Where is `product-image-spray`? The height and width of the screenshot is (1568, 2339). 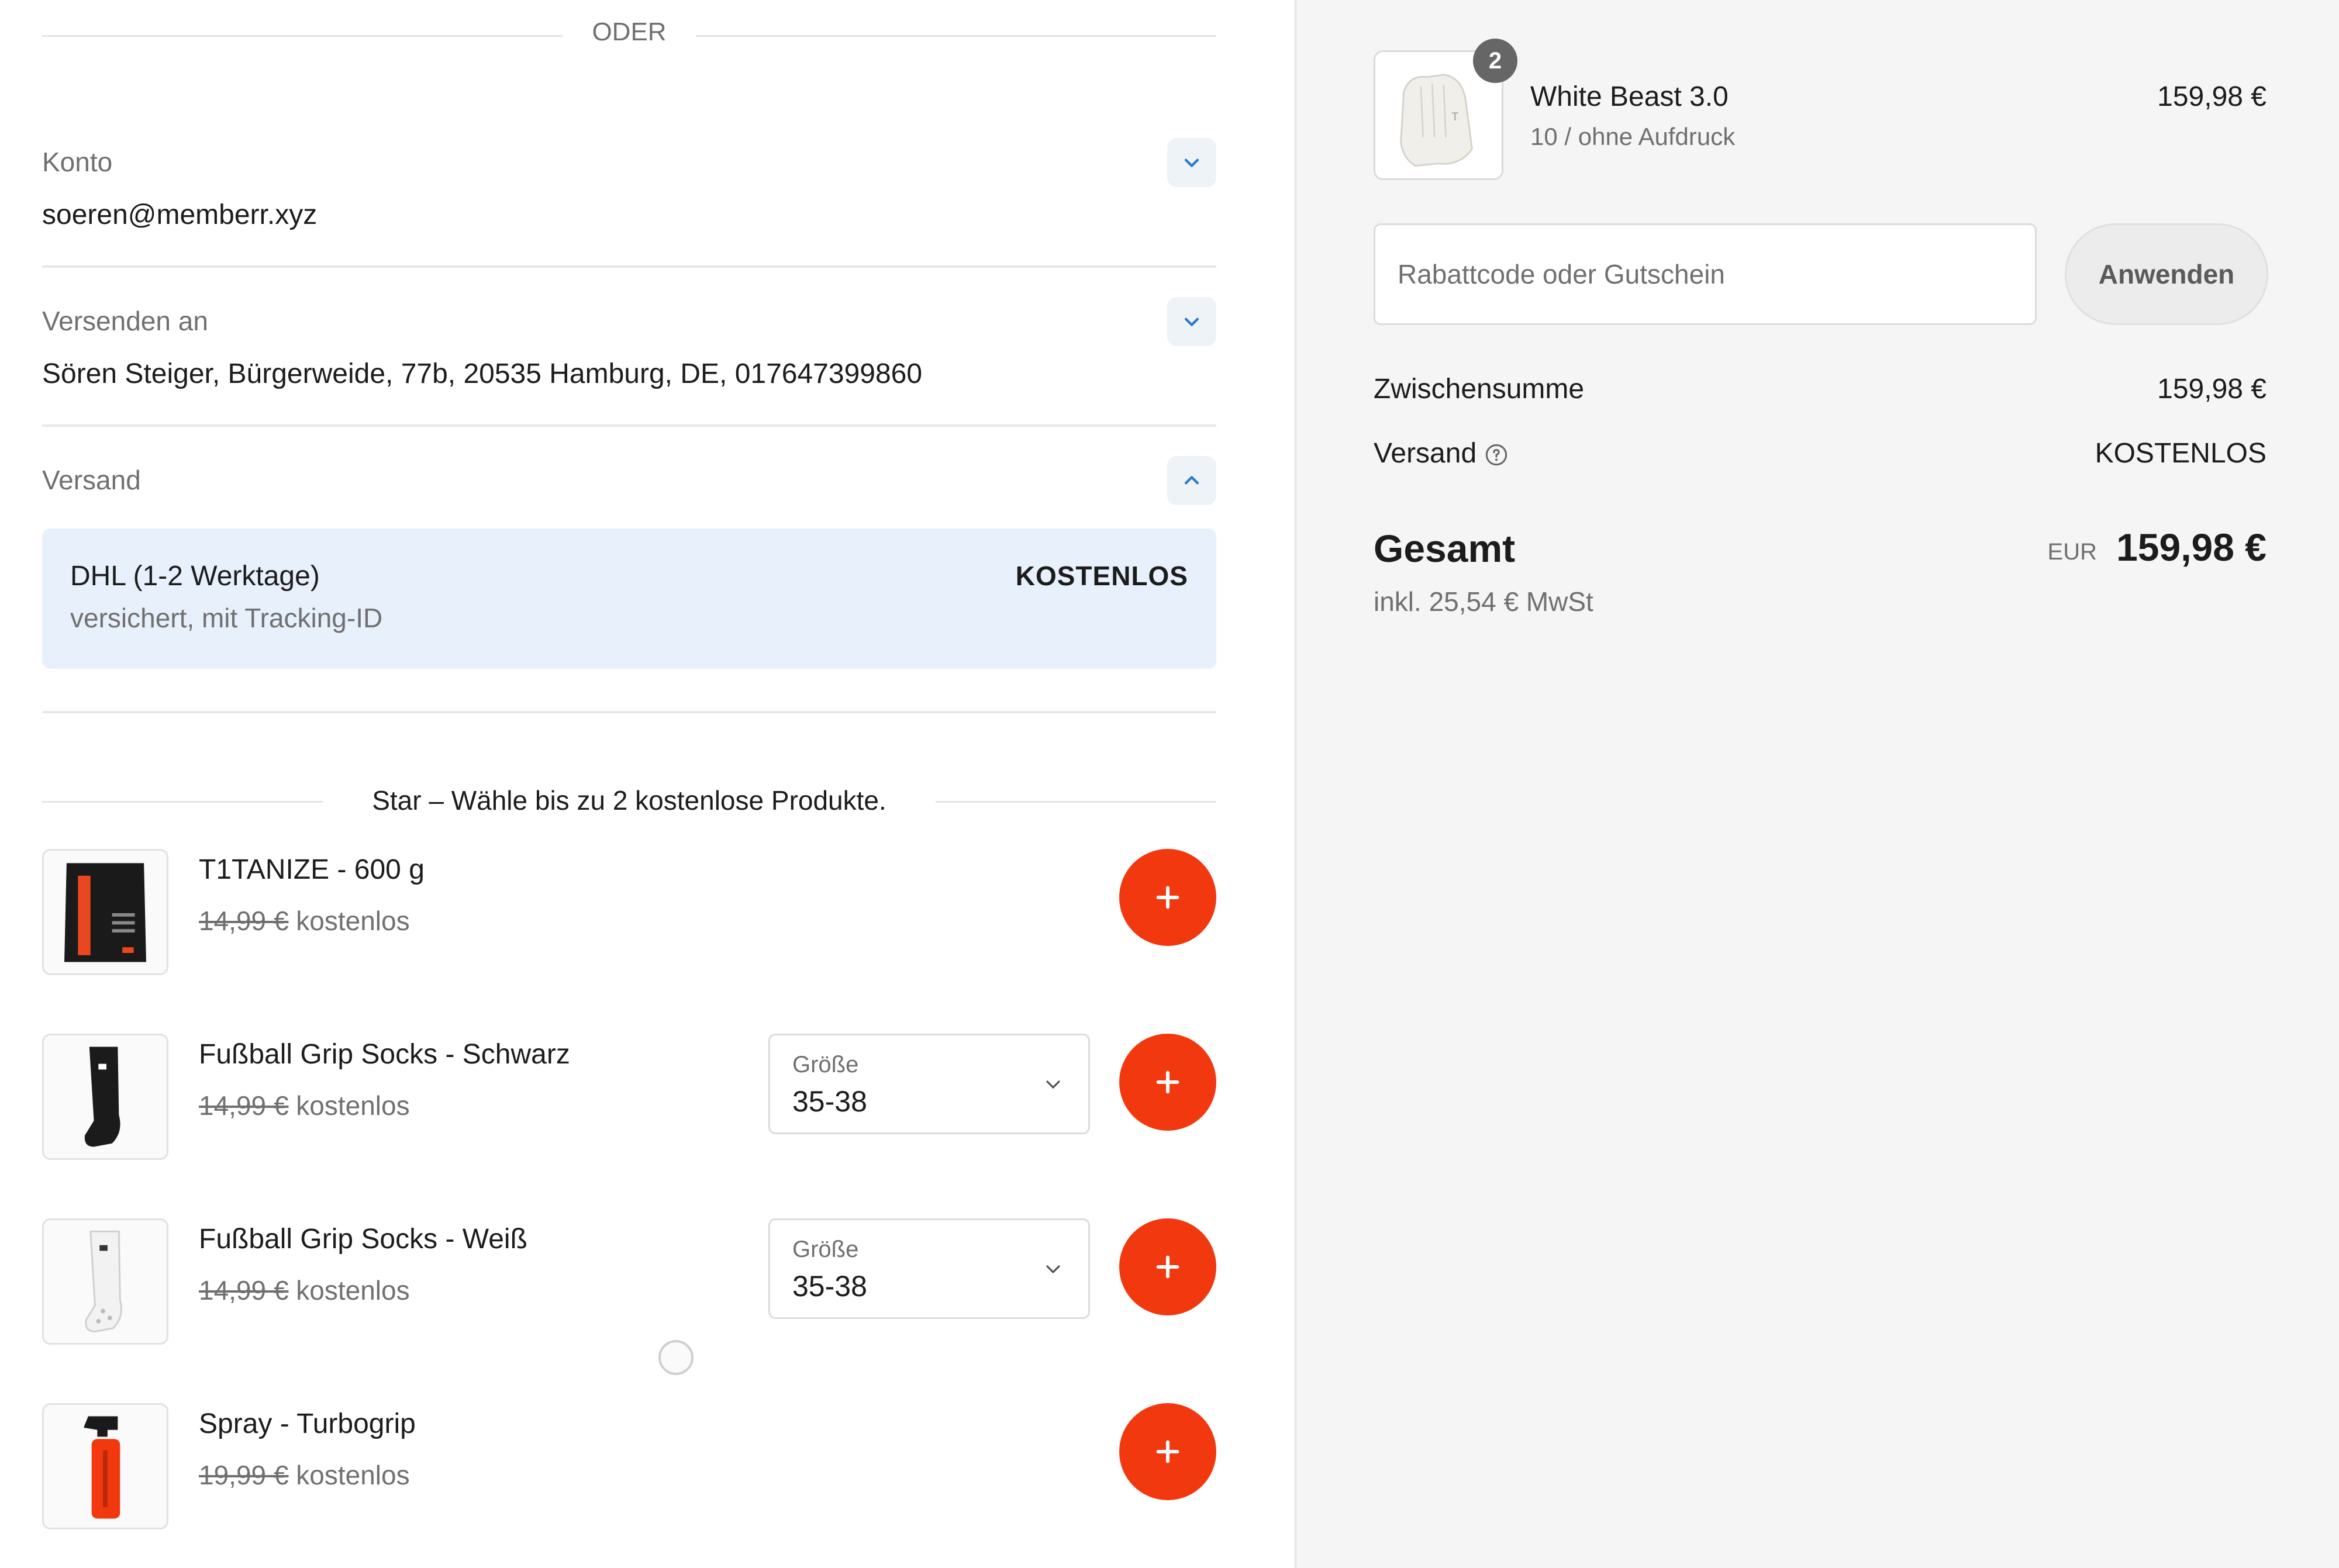
product-image-spray is located at coordinates (105, 1466).